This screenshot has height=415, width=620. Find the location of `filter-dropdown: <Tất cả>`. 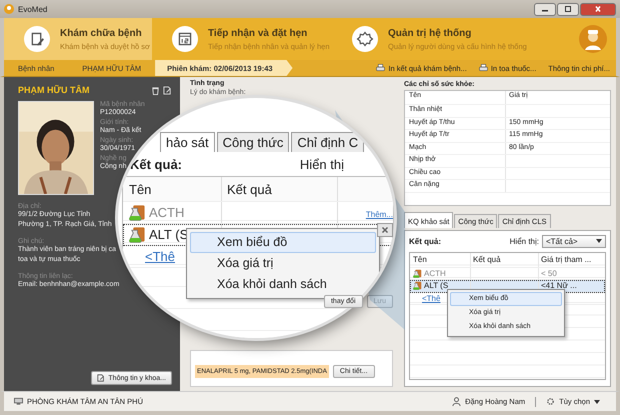

filter-dropdown: <Tất cả> is located at coordinates (574, 241).